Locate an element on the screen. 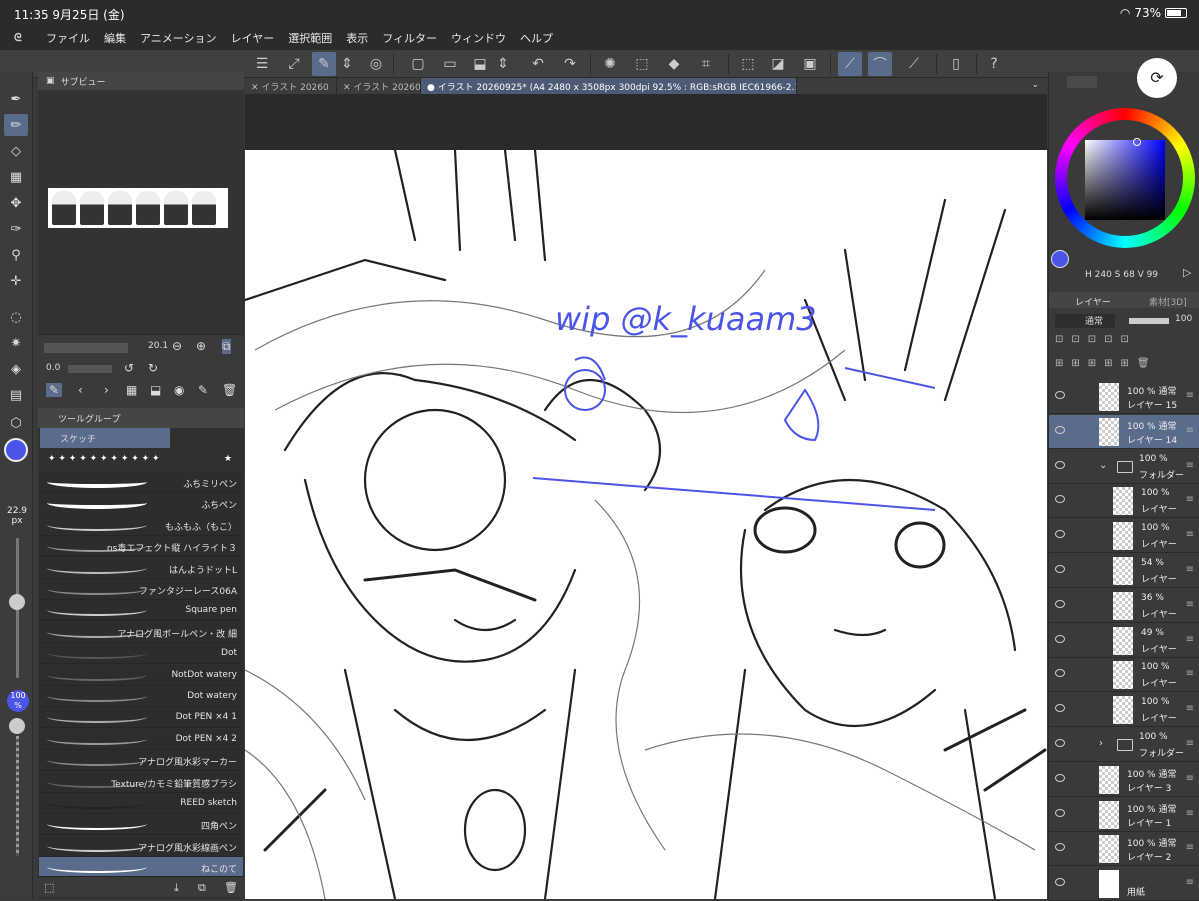  zoom-slider is located at coordinates (86, 348).